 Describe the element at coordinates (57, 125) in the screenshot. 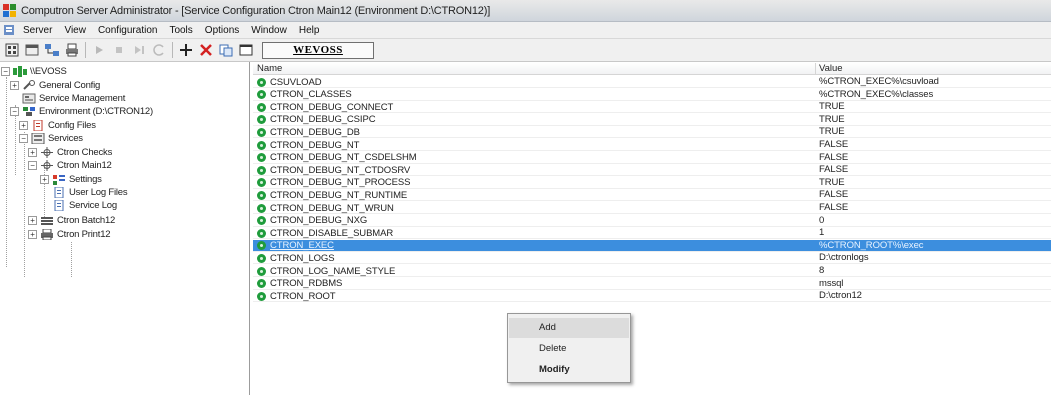

I see `tree-node-config-files: + Config Files` at that location.